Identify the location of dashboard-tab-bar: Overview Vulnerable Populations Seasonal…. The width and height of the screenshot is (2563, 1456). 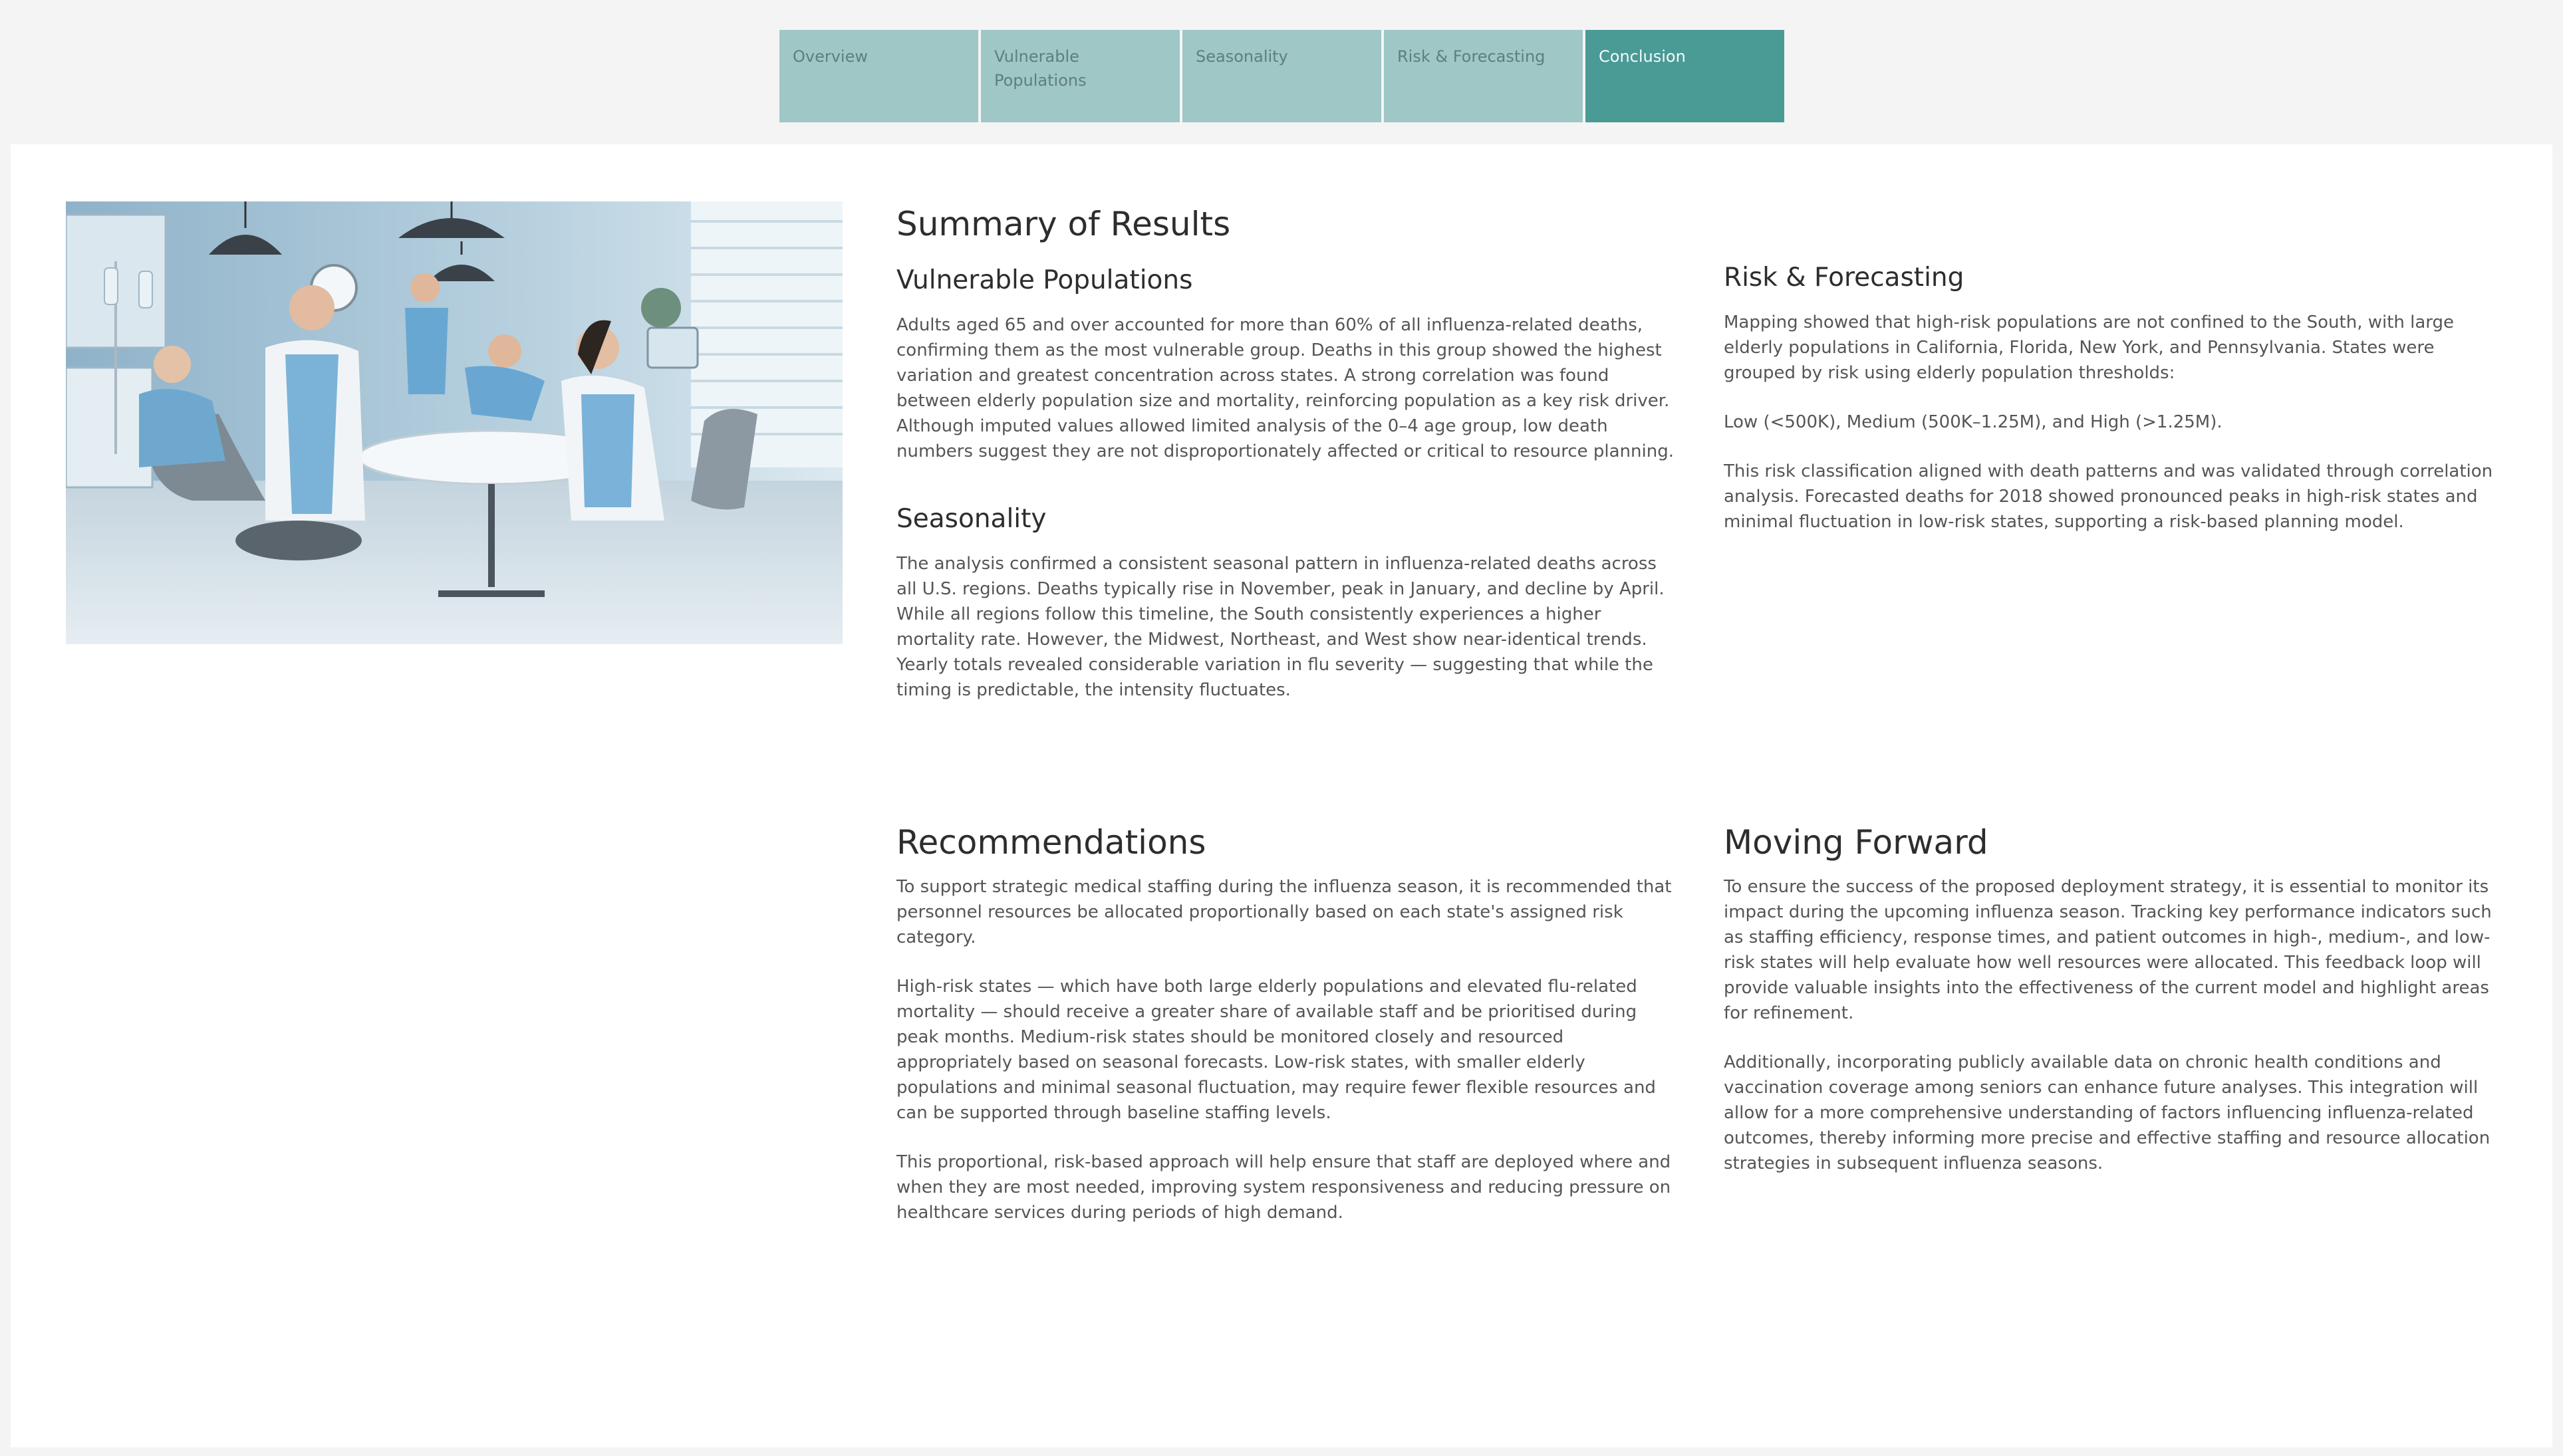
(1281, 76).